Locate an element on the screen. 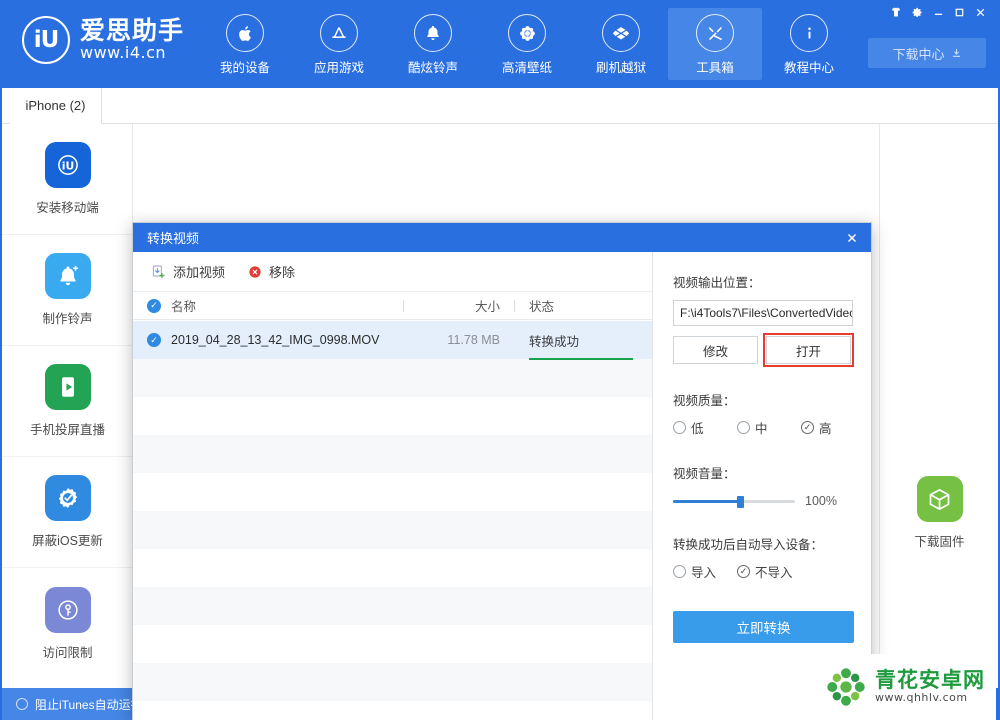  video-volume-label: 视频音量： is located at coordinates (704, 474).